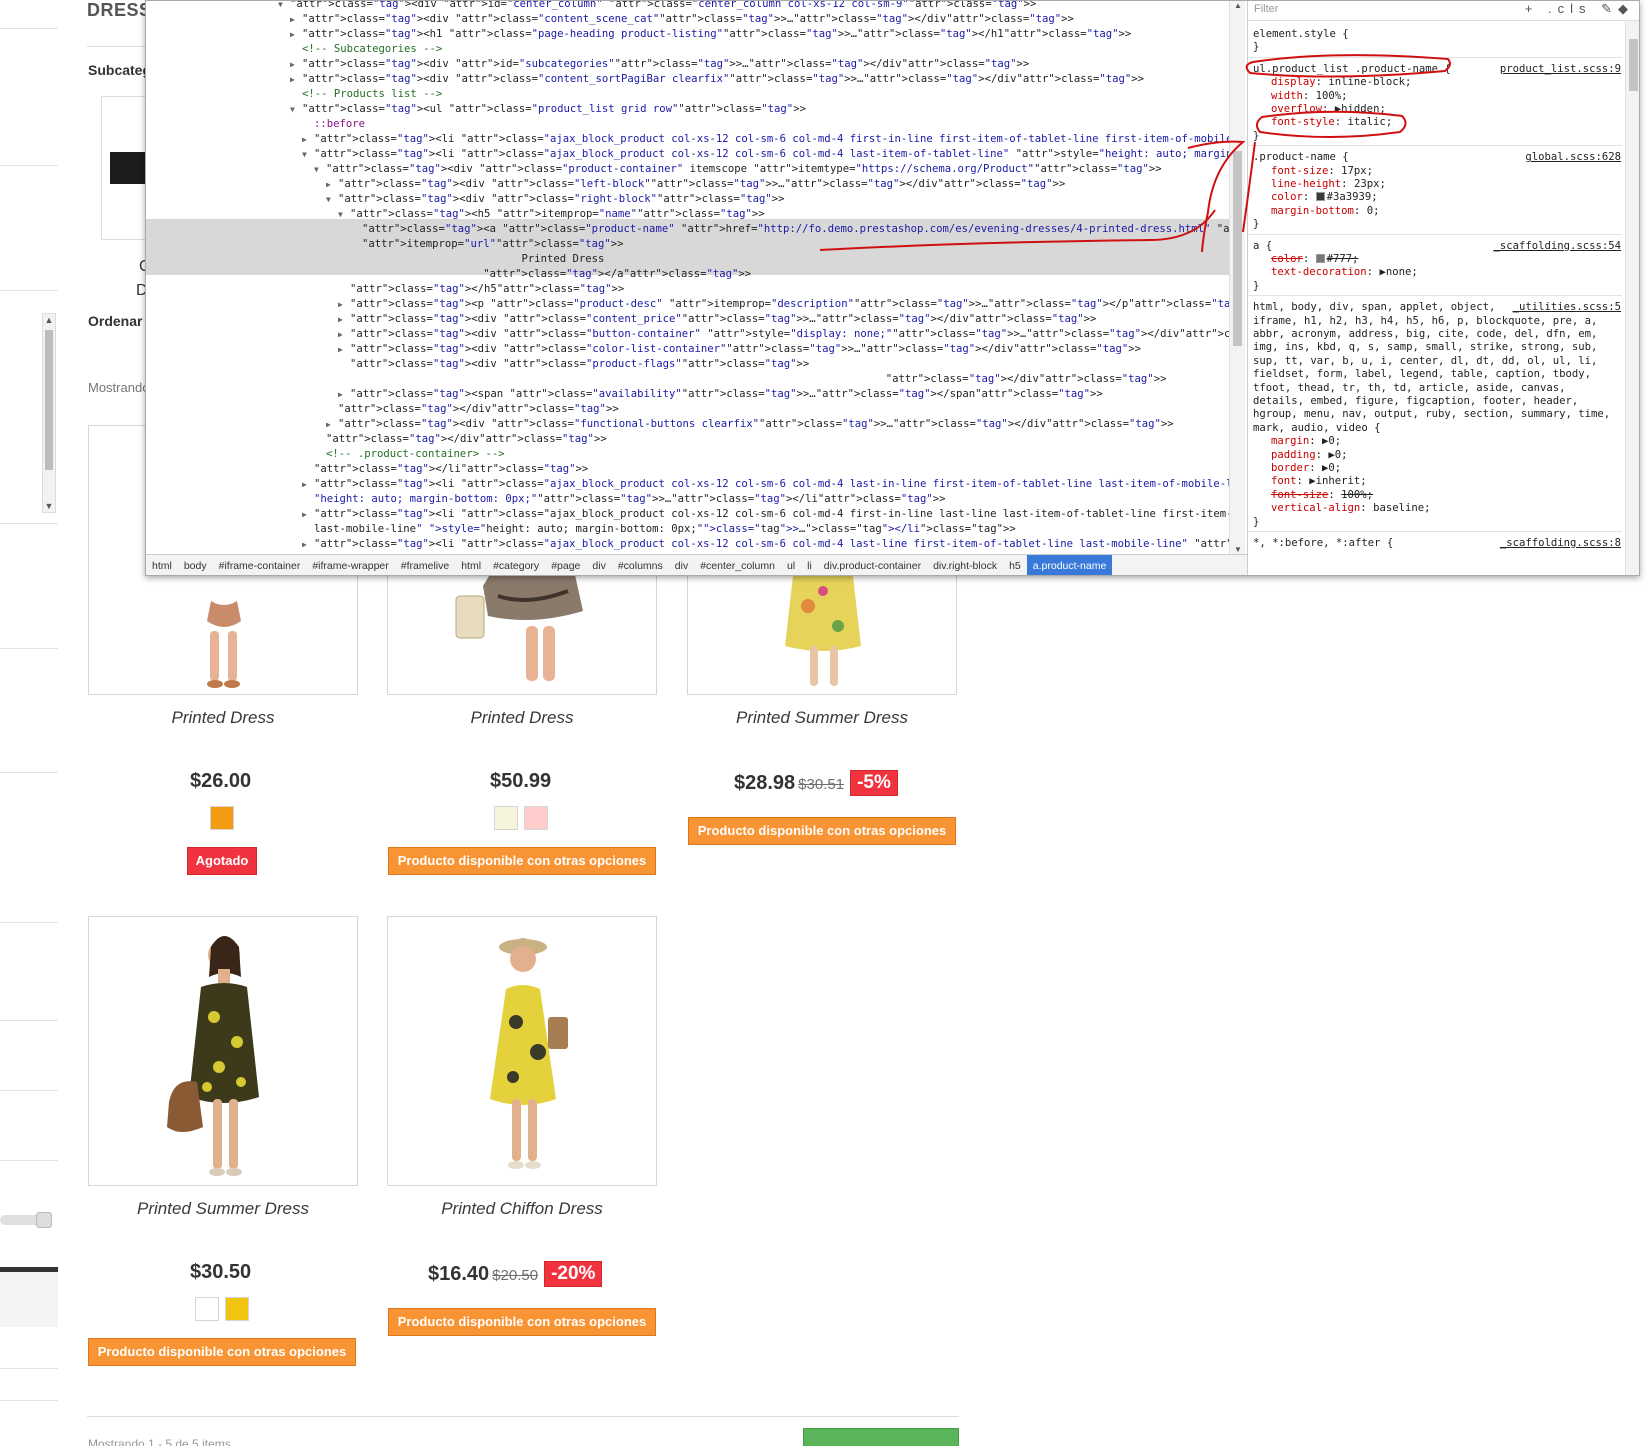 The height and width of the screenshot is (1446, 1652). I want to click on css-selector: html, body, div, span, applet, object,, so click(1374, 307).